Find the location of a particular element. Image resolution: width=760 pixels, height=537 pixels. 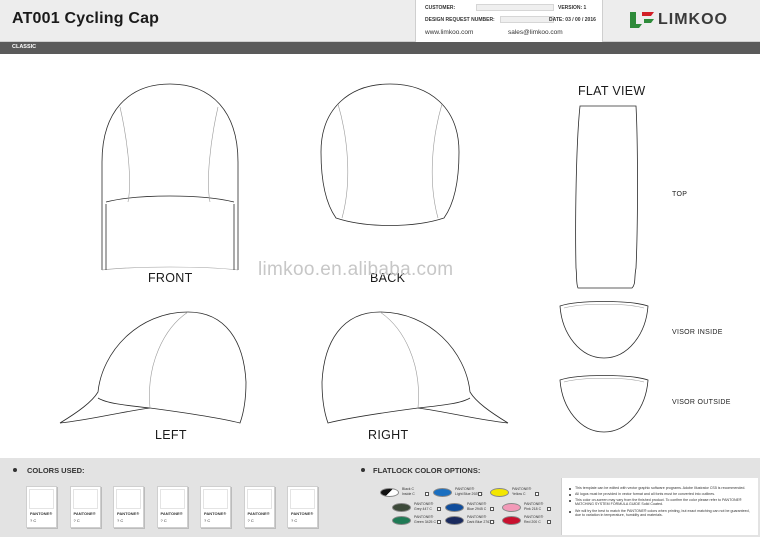

back-view-drawing is located at coordinates (390, 154).